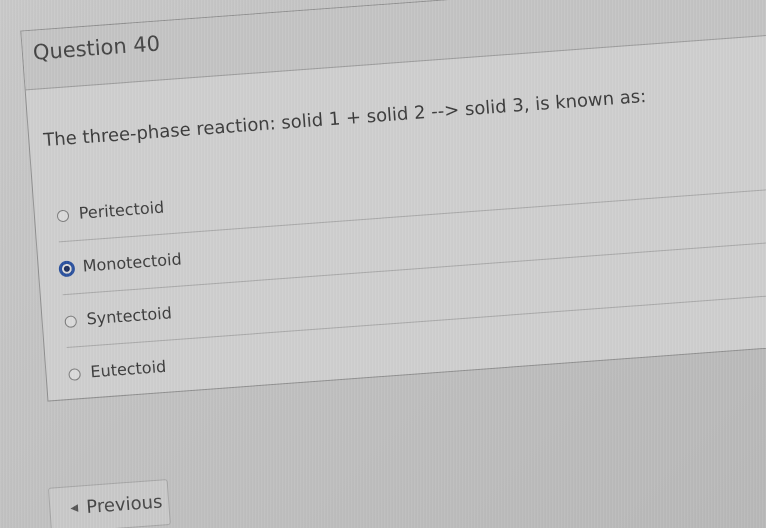 The width and height of the screenshot is (766, 528). I want to click on previous-label: Previous, so click(124, 505).